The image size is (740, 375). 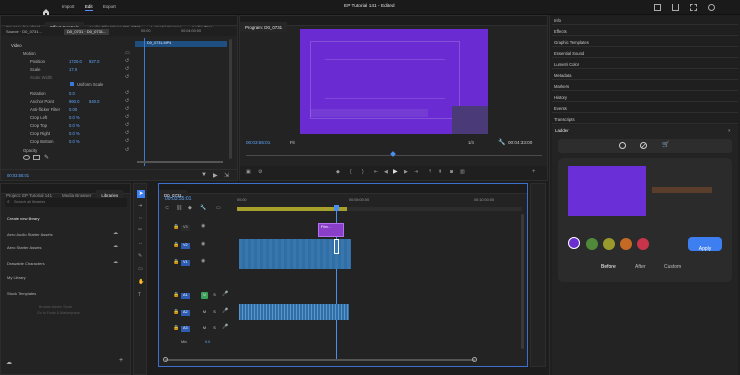 I want to click on blocked-icon, so click(x=643, y=145).